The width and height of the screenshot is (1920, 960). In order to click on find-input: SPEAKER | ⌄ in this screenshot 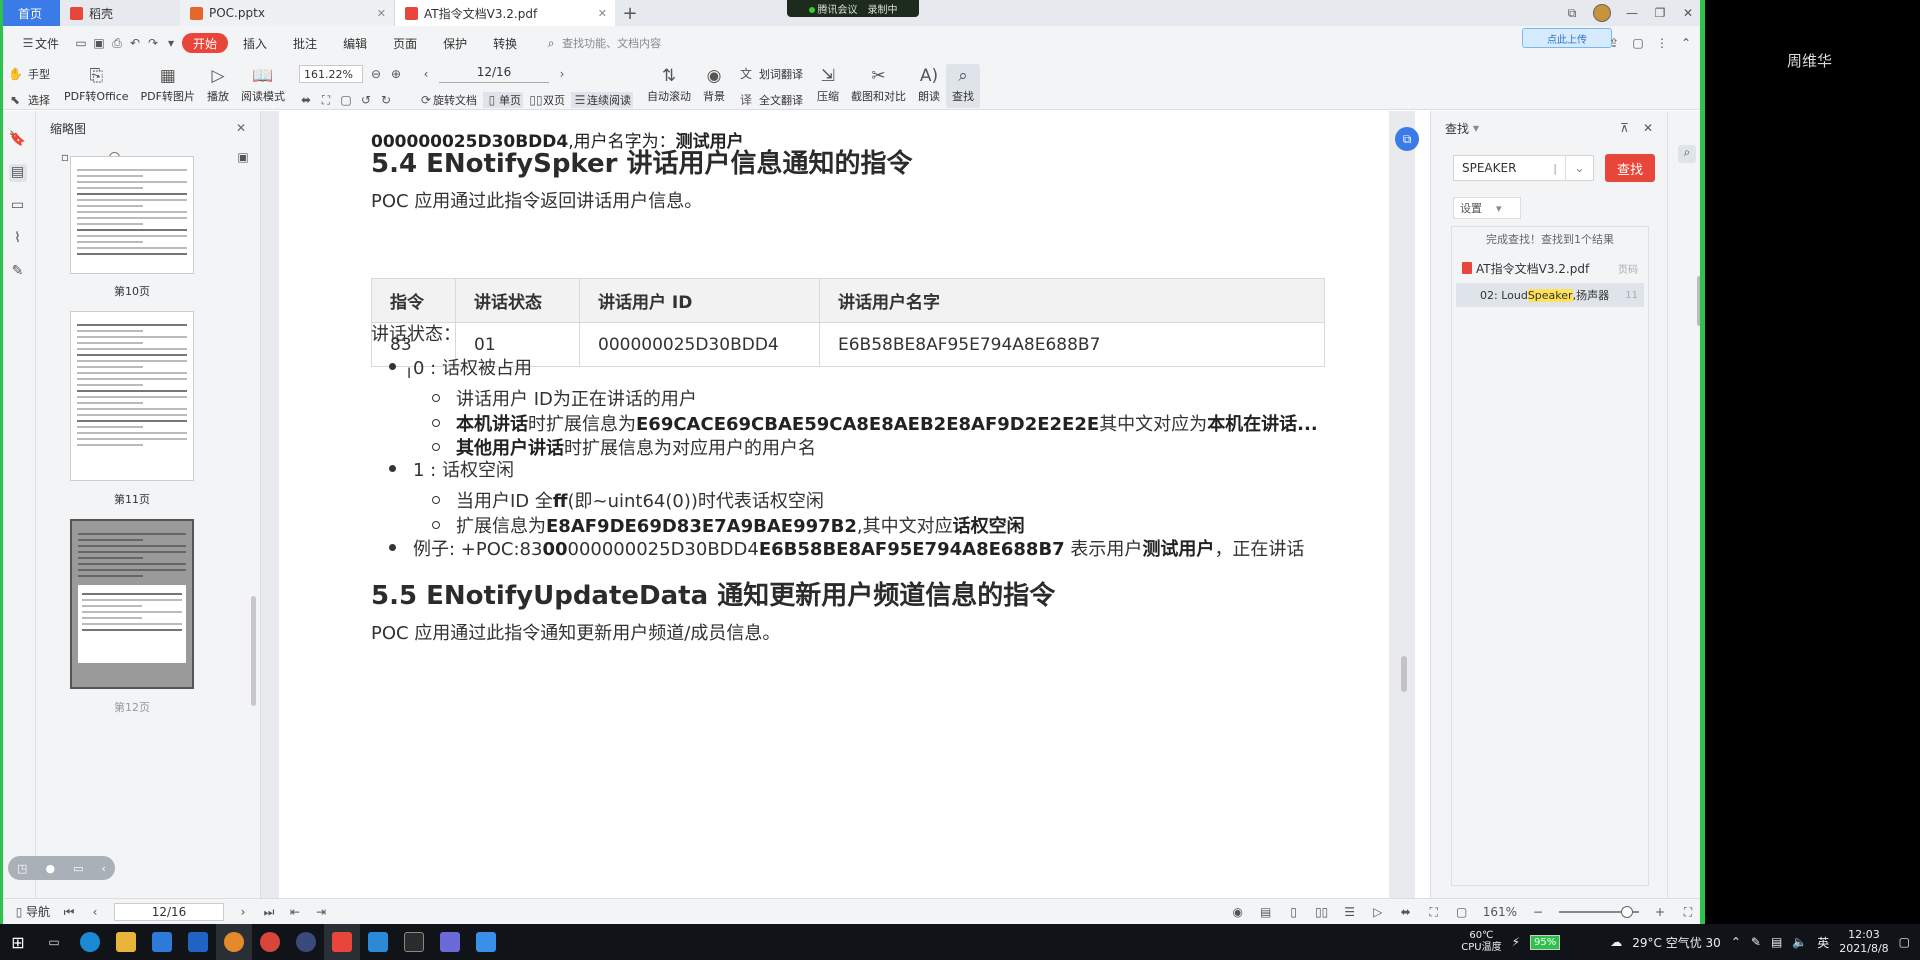, I will do `click(1523, 168)`.